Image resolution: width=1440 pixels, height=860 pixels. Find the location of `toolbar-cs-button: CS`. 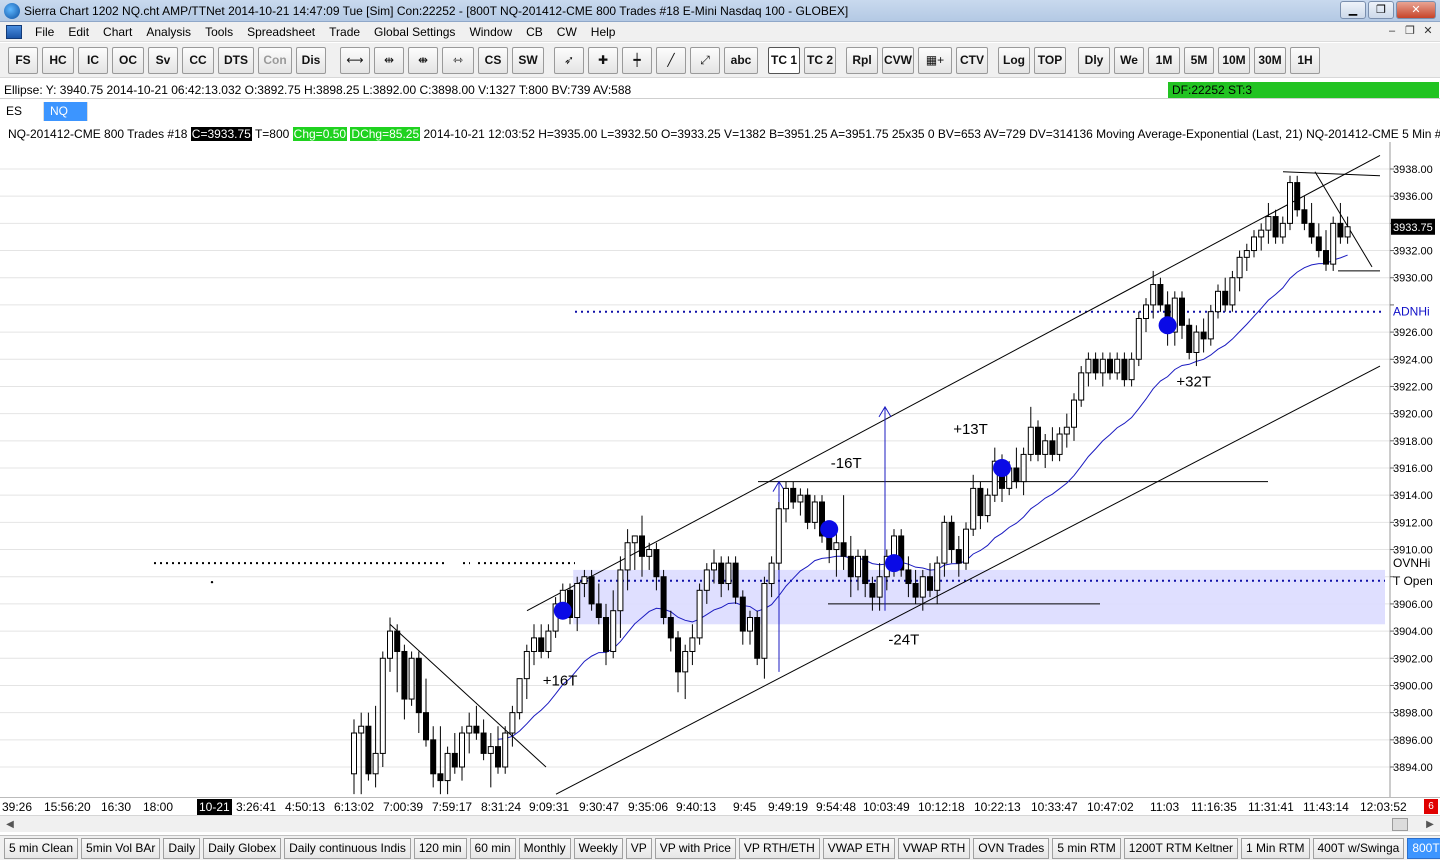

toolbar-cs-button: CS is located at coordinates (493, 60).